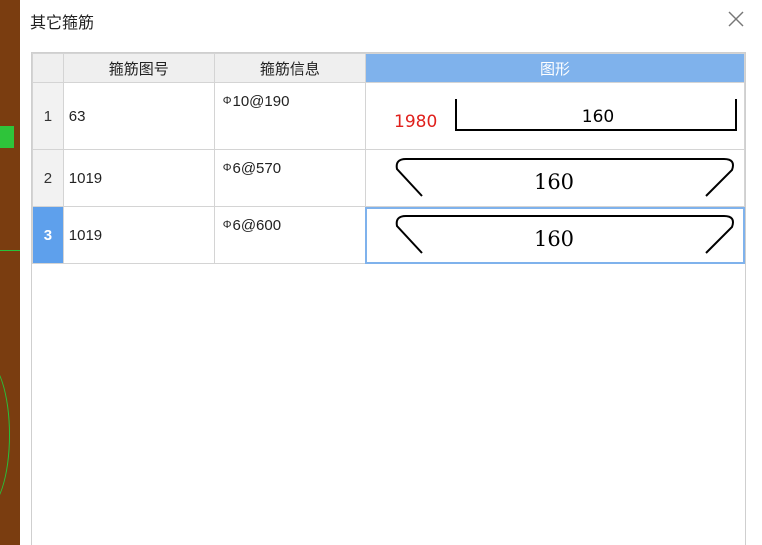 This screenshot has width=762, height=545. Describe the element at coordinates (138, 116) in the screenshot. I see `stirrup-code-cell: 63` at that location.